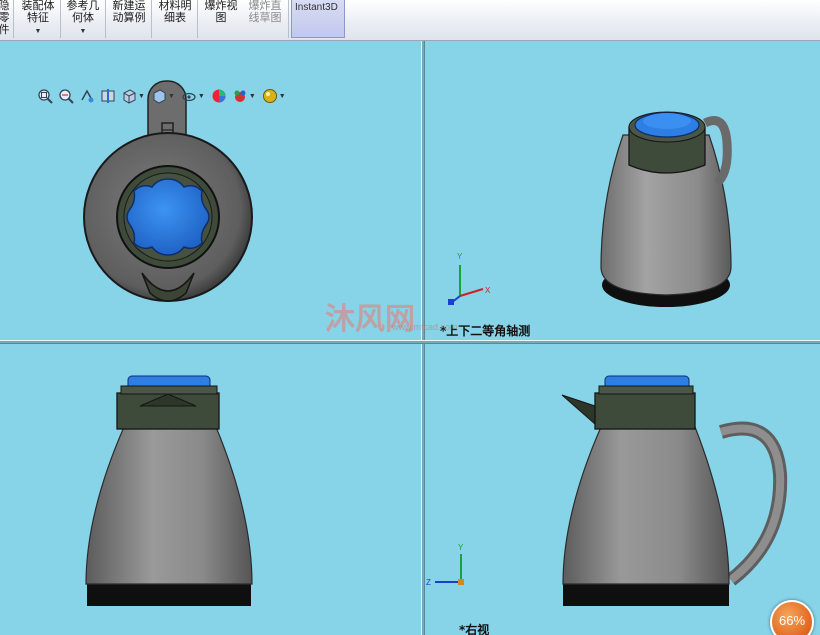 The width and height of the screenshot is (820, 635). I want to click on ribbon-label: 装配体, so click(38, 6).